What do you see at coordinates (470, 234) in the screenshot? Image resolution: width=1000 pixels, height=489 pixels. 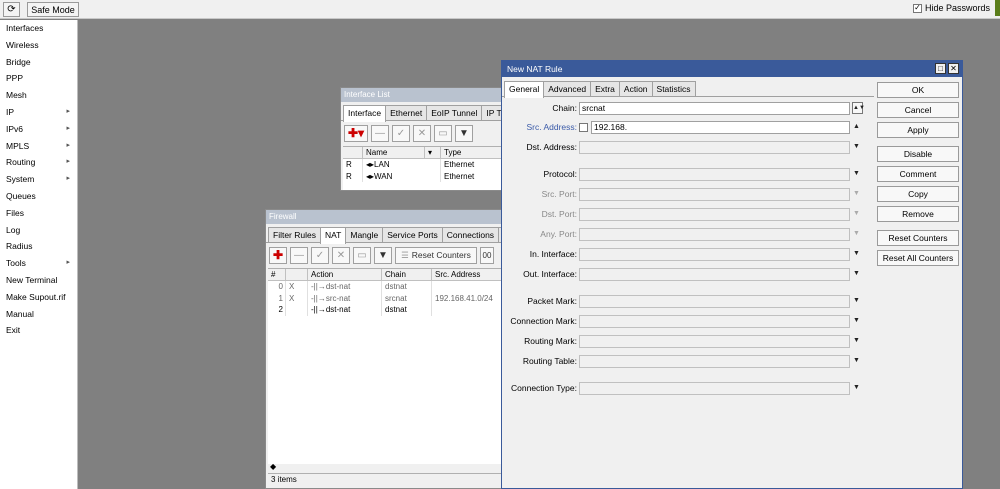 I see `tab-connections: Connections` at bounding box center [470, 234].